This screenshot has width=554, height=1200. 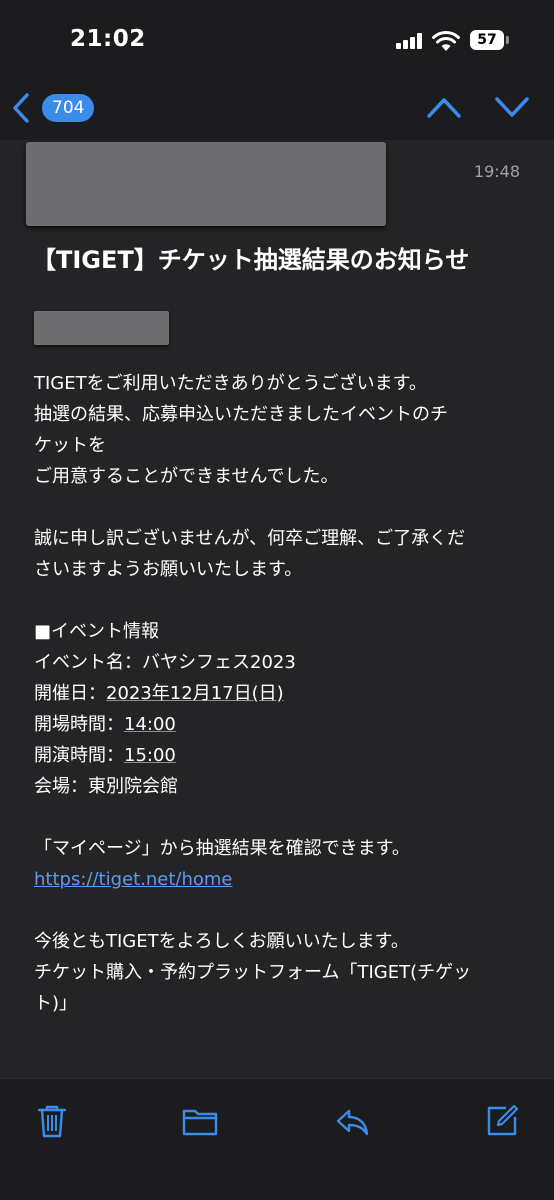 What do you see at coordinates (206, 184) in the screenshot?
I see `sender-redacted` at bounding box center [206, 184].